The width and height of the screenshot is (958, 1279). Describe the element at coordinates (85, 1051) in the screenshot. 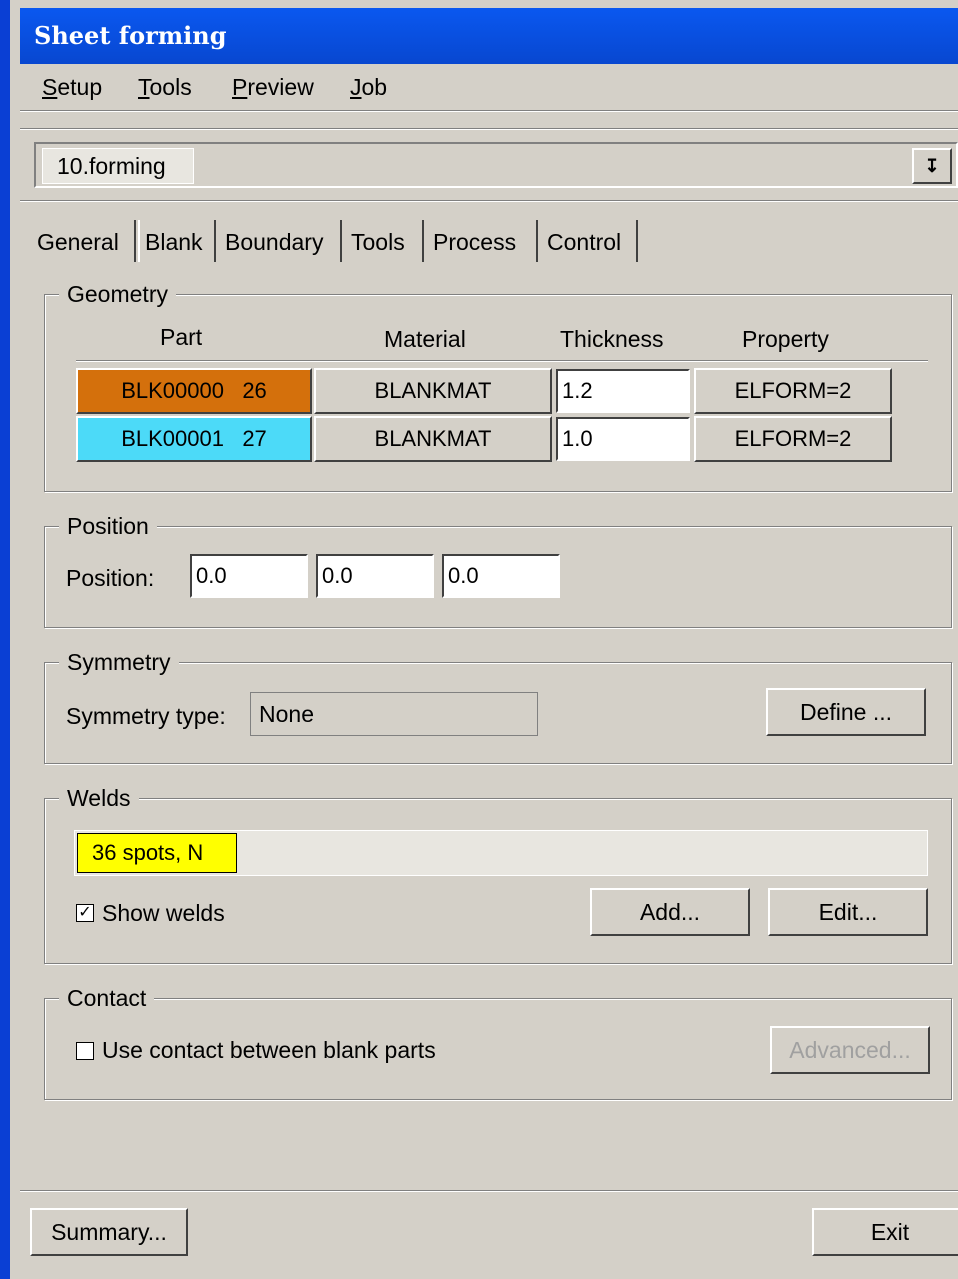

I see `use-contact-checkbox` at that location.